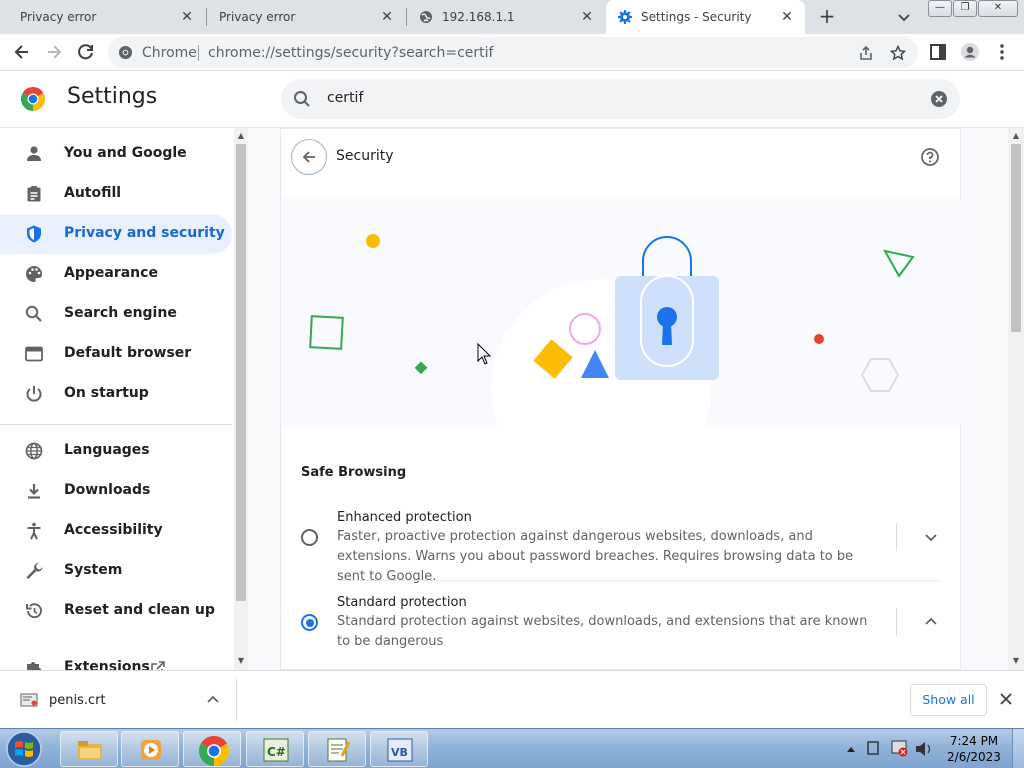 Image resolution: width=1024 pixels, height=768 pixels. What do you see at coordinates (116, 451) in the screenshot?
I see `sidebar-item-languages: Languages` at bounding box center [116, 451].